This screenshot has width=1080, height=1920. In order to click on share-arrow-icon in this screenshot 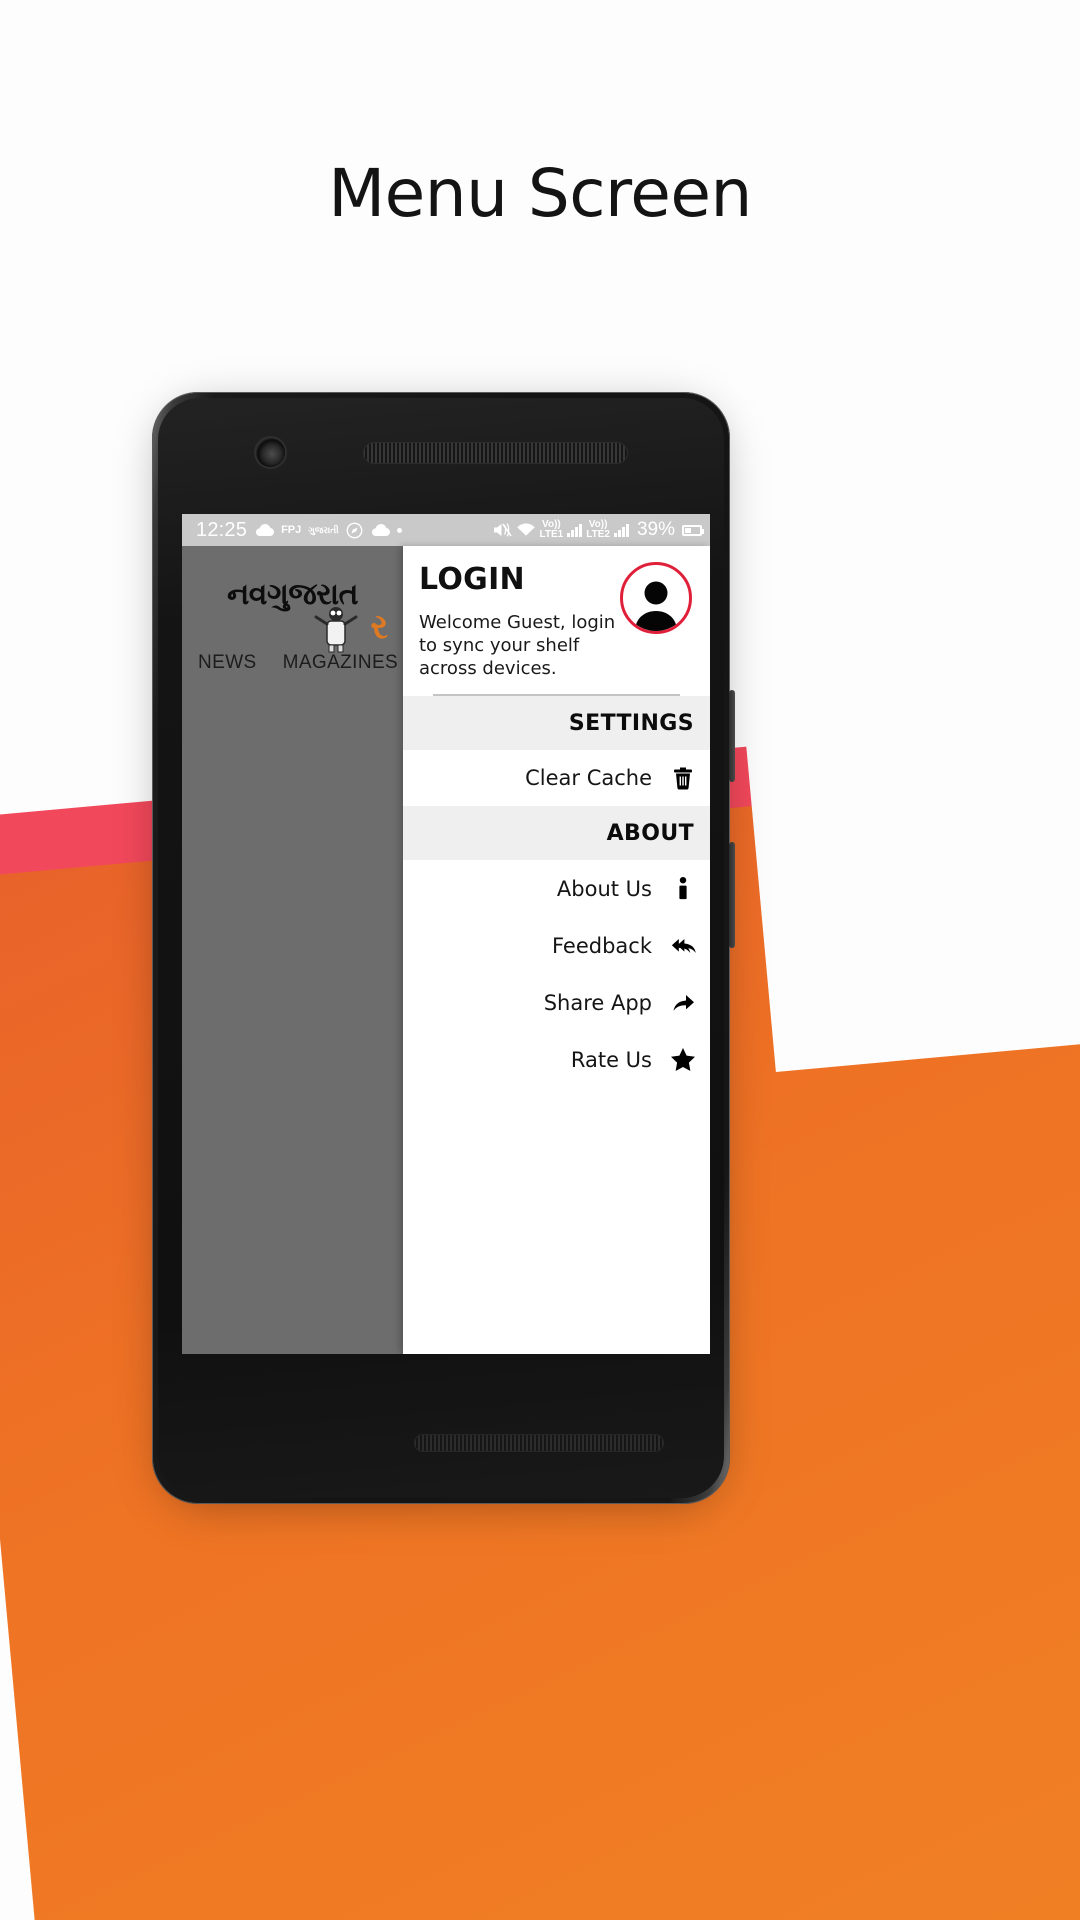, I will do `click(683, 1003)`.